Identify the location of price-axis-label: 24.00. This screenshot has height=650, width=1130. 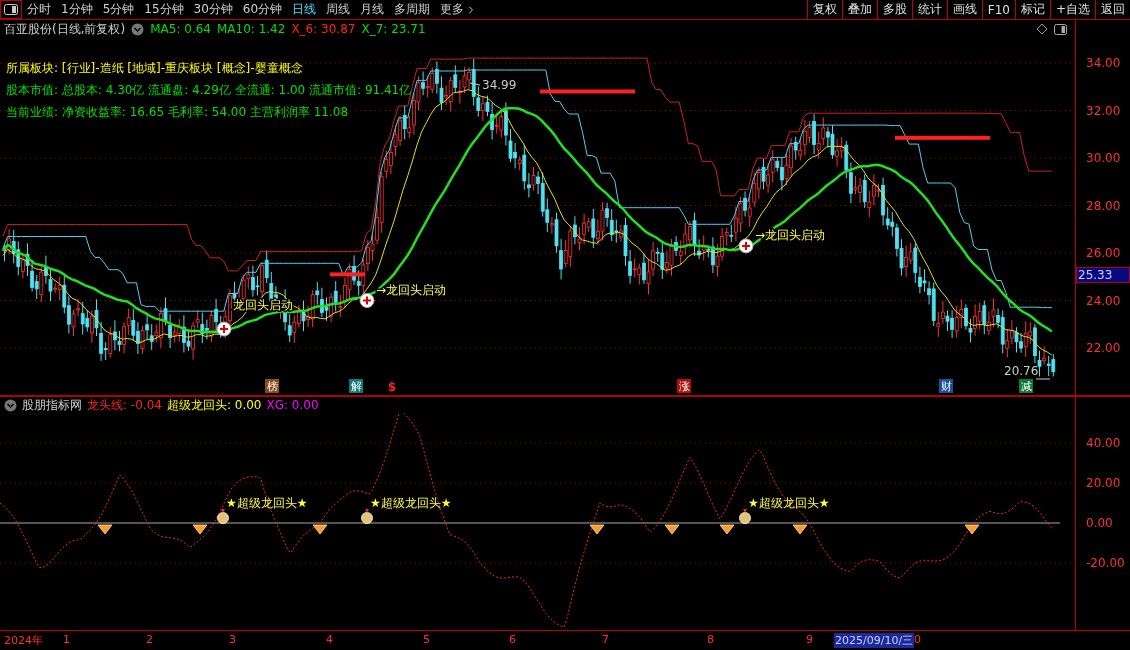
(1103, 300).